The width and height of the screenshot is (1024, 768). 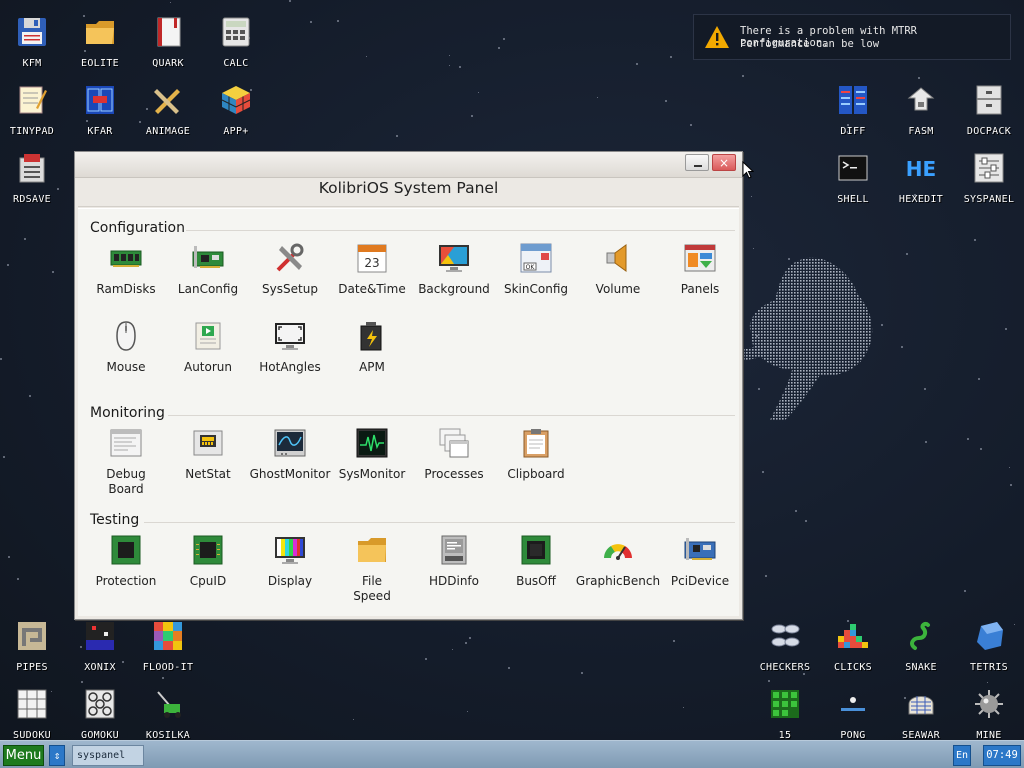 I want to click on desktop-icon-diff: DIFF, so click(x=853, y=108).